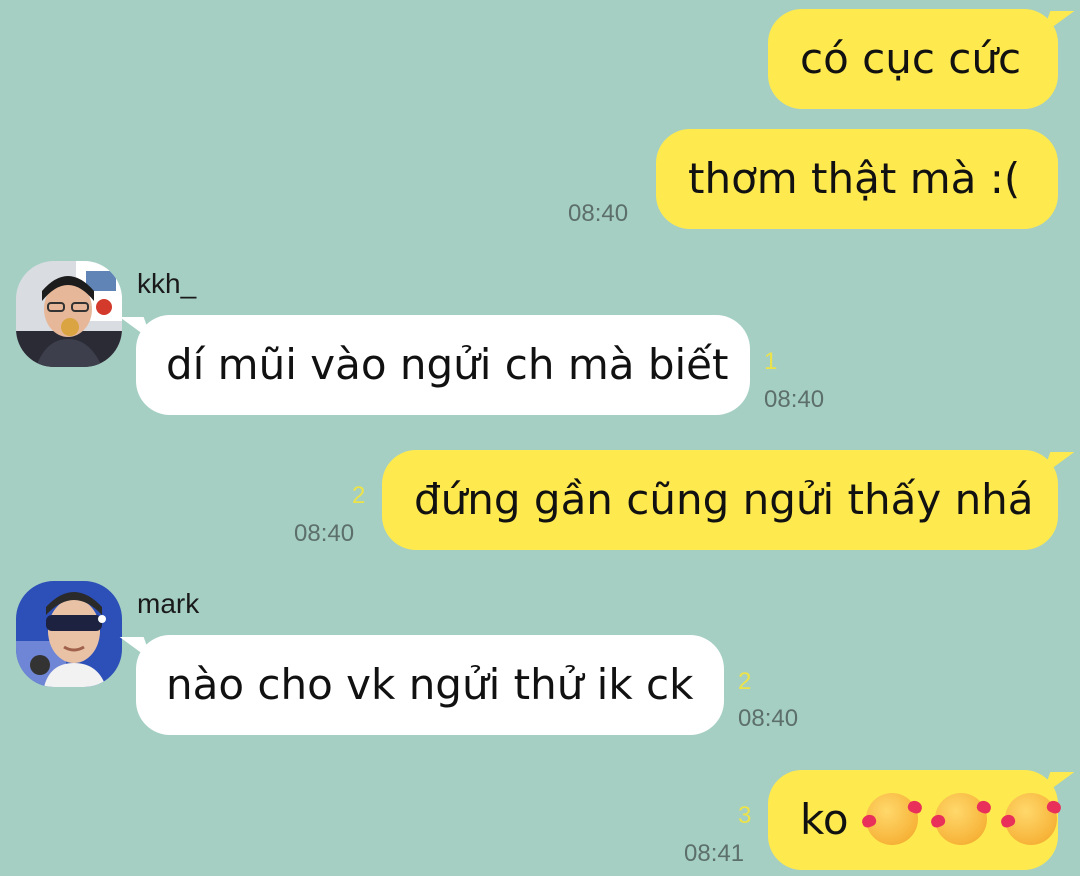 Image resolution: width=1080 pixels, height=876 pixels. What do you see at coordinates (854, 178) in the screenshot?
I see `message-text: thơm thật mà :(` at bounding box center [854, 178].